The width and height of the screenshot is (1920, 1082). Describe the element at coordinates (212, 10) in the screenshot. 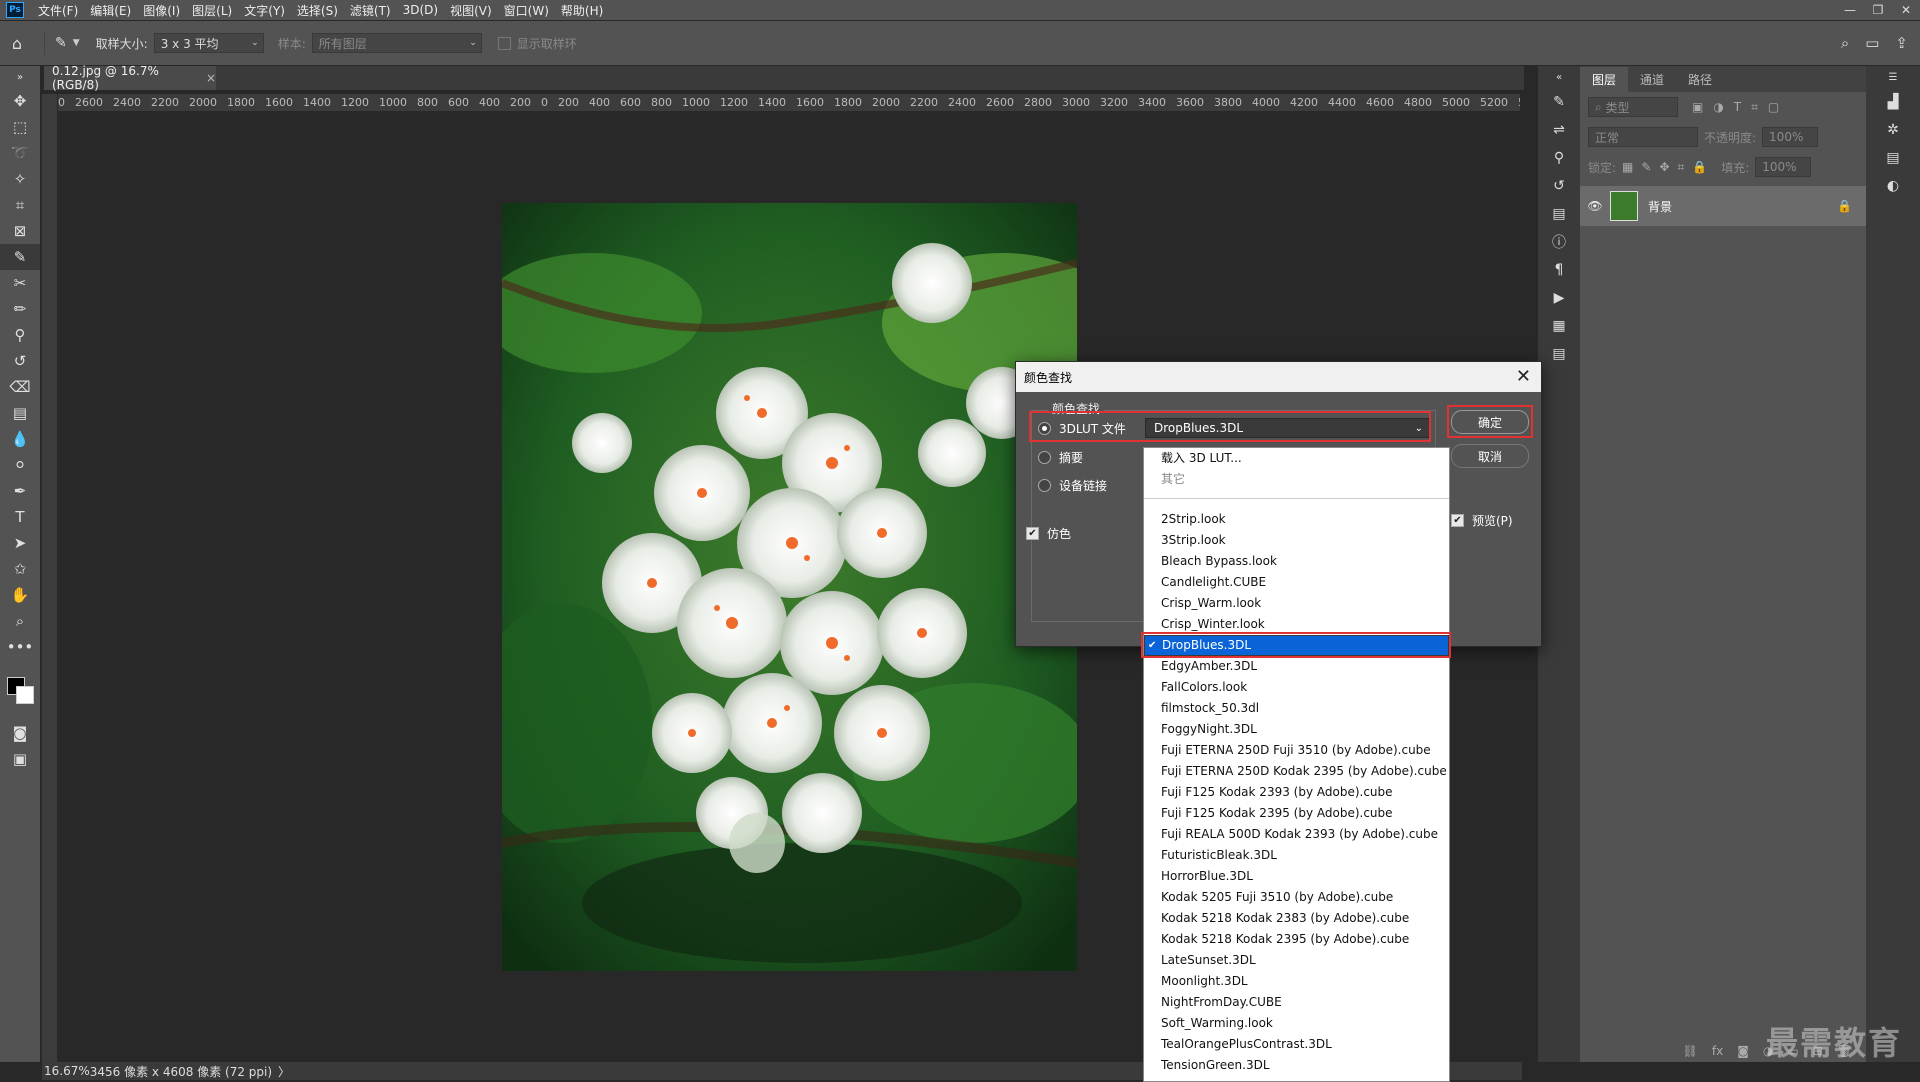

I see `menu-layer: 图层(L)` at that location.